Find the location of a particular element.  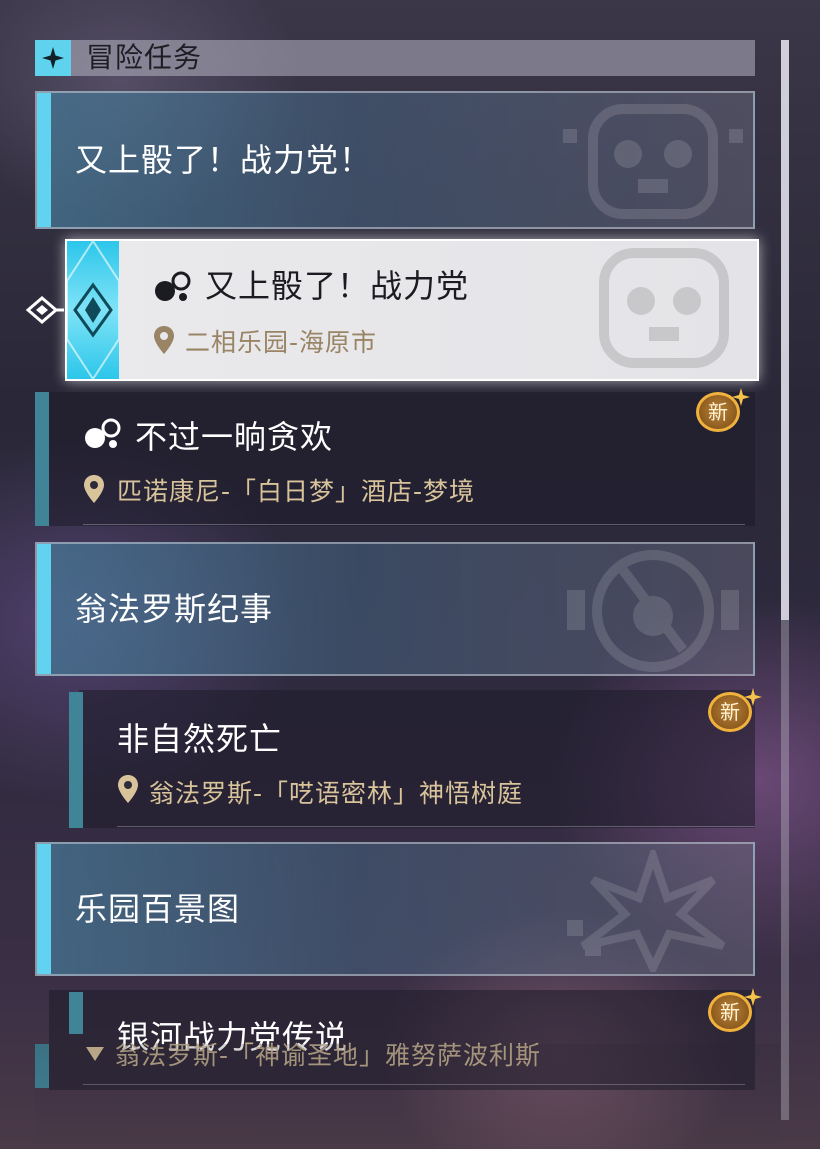

burst-emblem-icon is located at coordinates (646, 911).